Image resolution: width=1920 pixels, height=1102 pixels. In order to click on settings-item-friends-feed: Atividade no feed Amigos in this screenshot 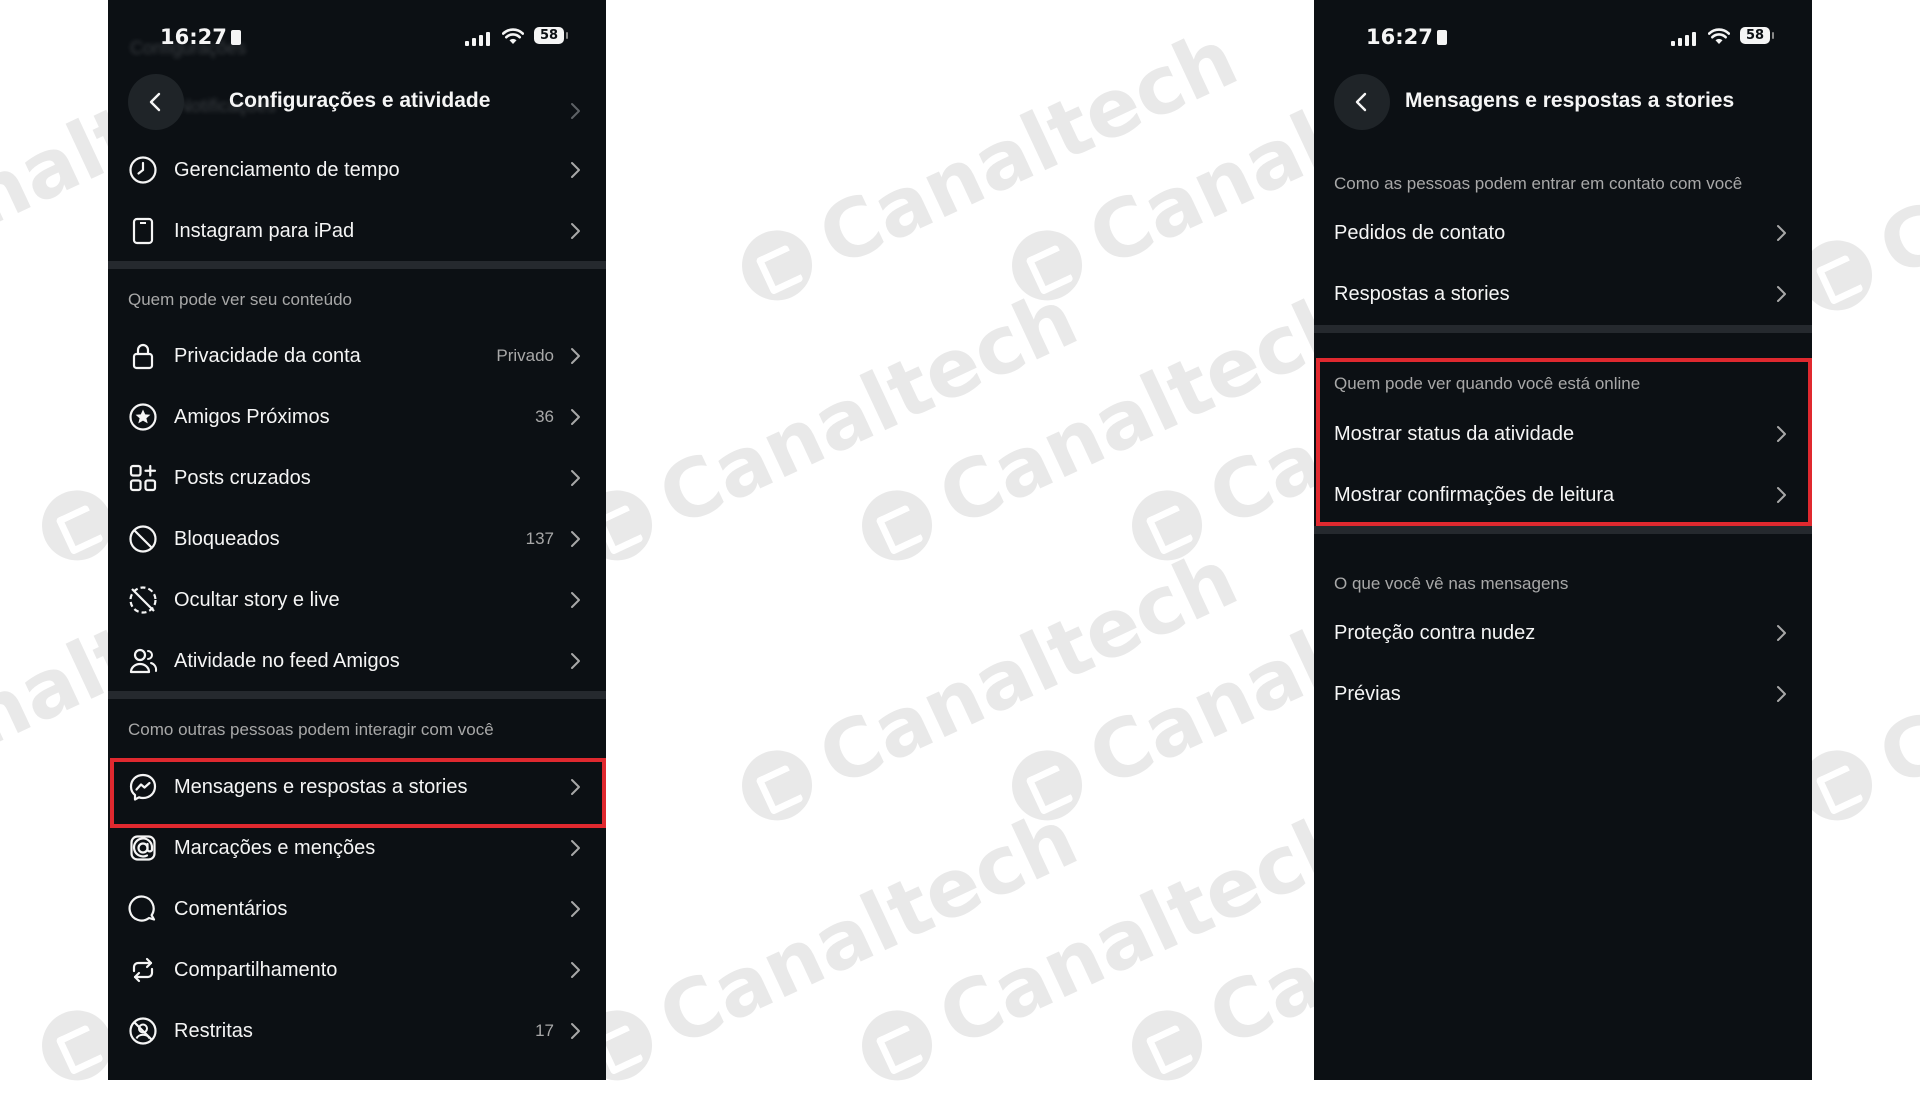, I will do `click(357, 661)`.